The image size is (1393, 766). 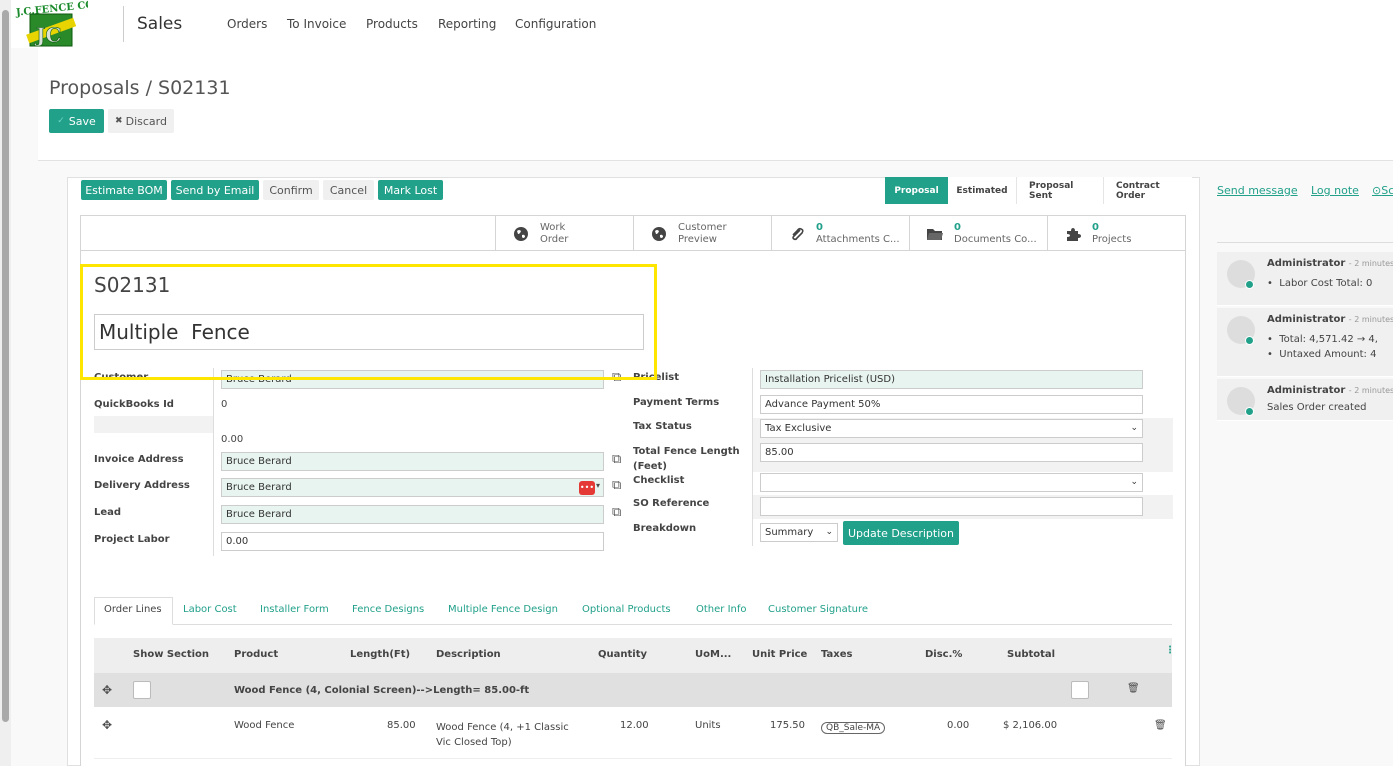 I want to click on row-description-line-1: Wood Fence (4, +1 Classic, so click(x=502, y=727).